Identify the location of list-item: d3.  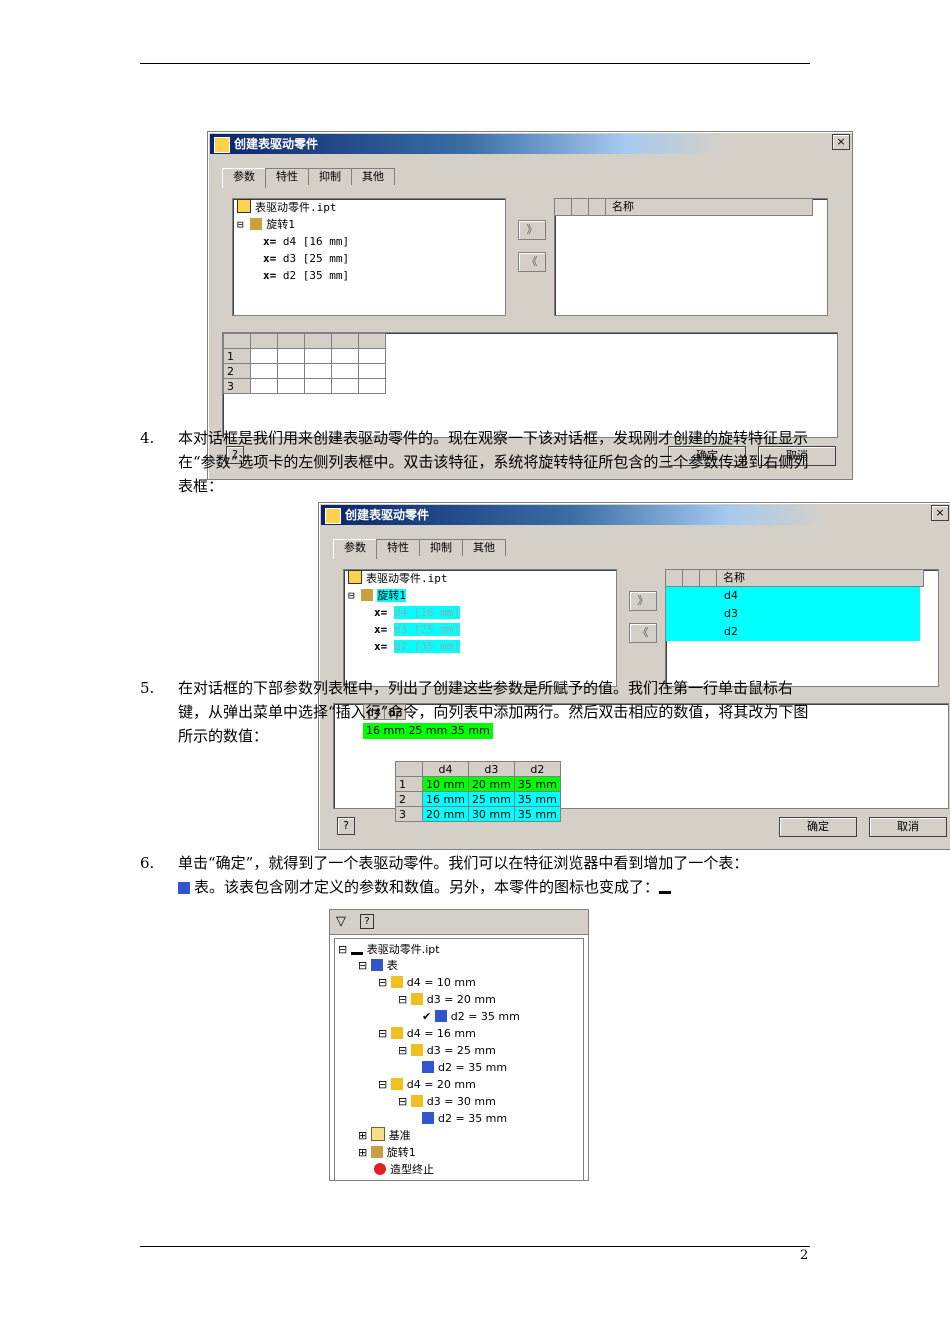
(793, 614).